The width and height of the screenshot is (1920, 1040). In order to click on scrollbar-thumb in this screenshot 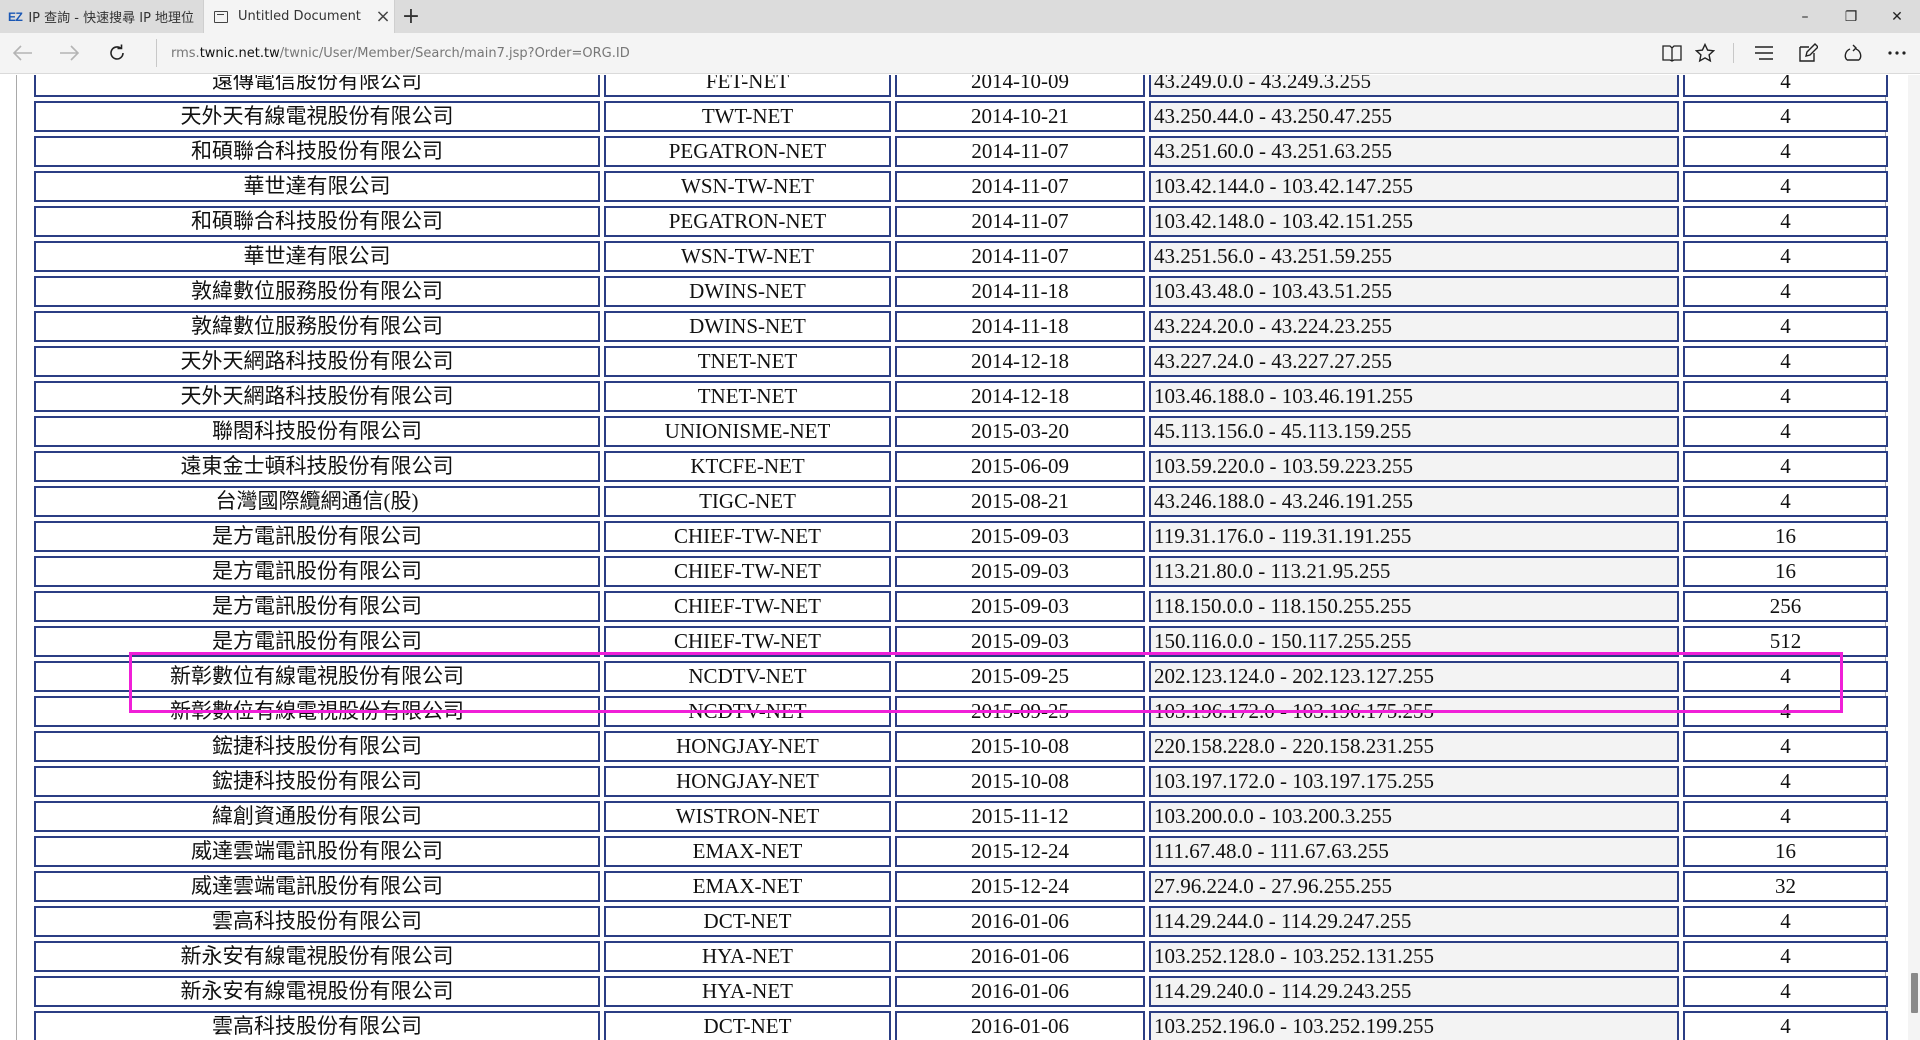, I will do `click(1914, 993)`.